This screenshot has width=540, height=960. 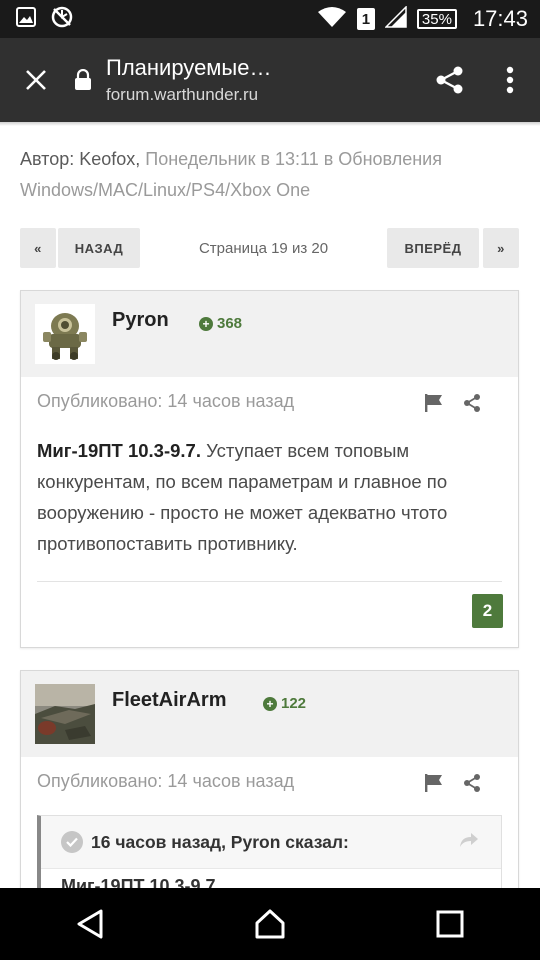 I want to click on recents-button, so click(x=450, y=924).